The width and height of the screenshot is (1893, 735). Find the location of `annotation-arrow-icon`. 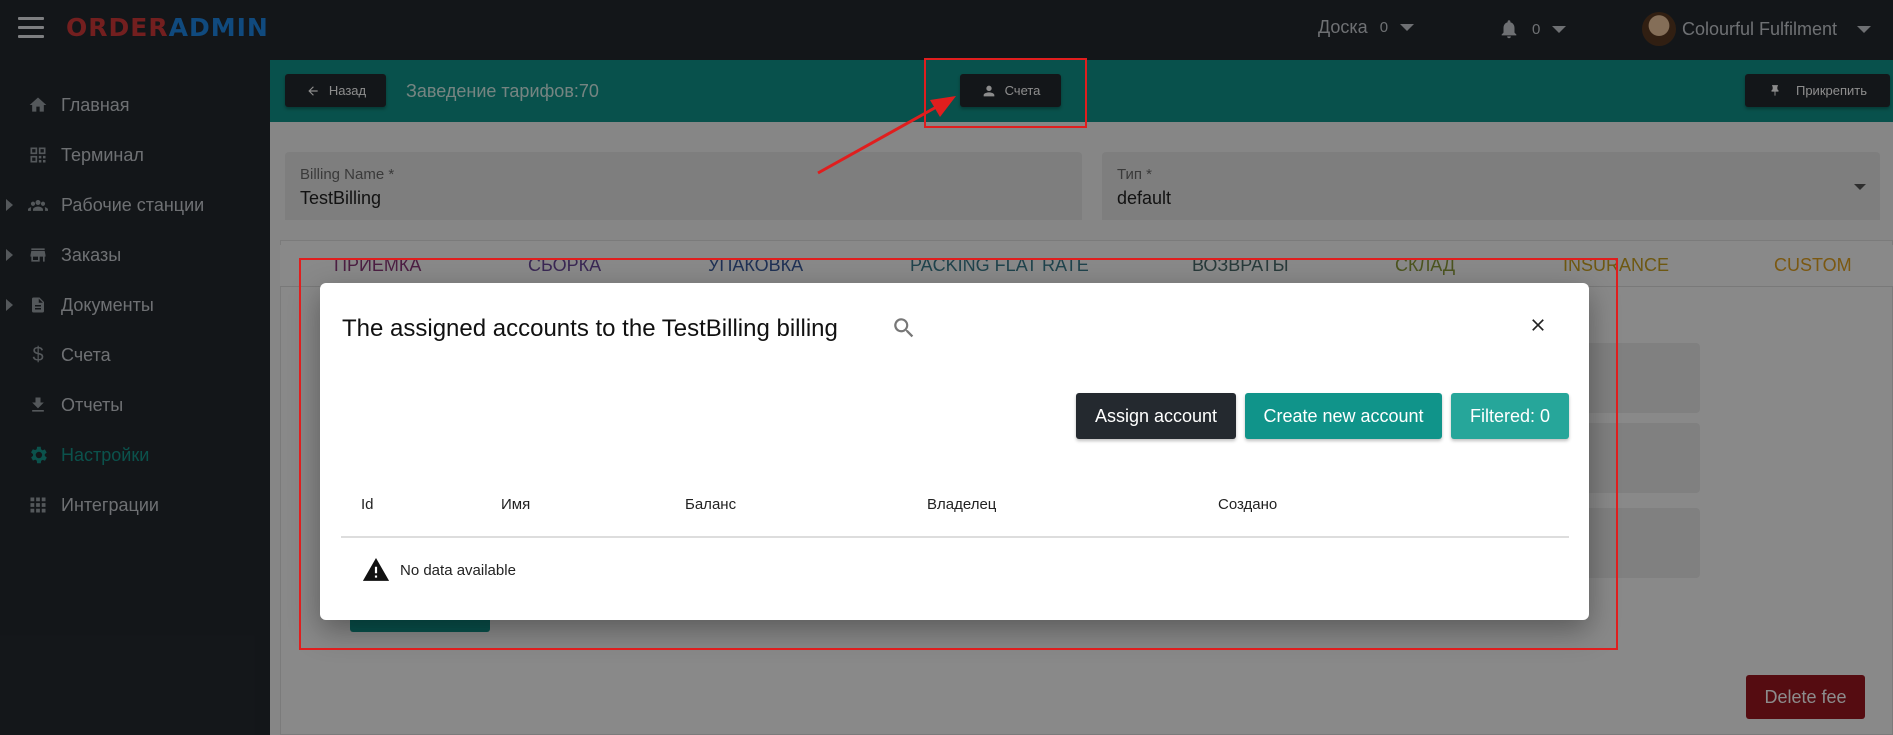

annotation-arrow-icon is located at coordinates (886, 135).